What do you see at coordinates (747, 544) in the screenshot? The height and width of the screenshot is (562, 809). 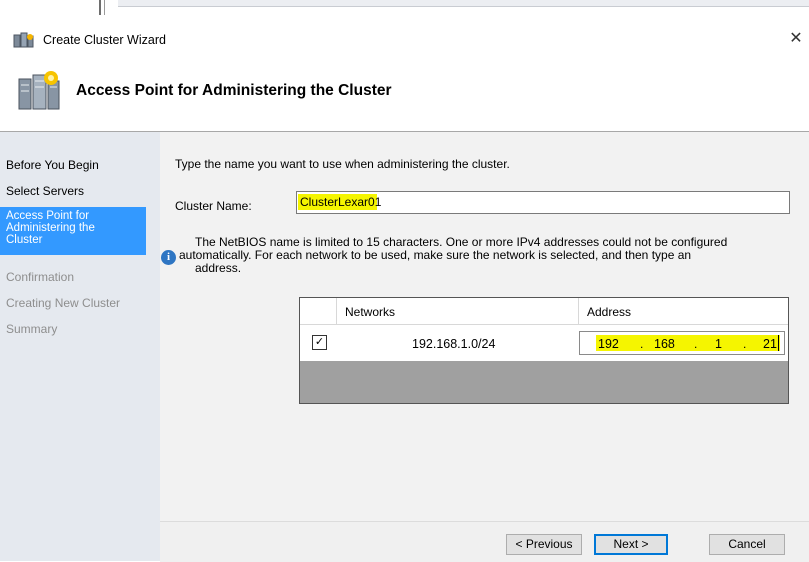 I see `cancel-button: Cancel` at bounding box center [747, 544].